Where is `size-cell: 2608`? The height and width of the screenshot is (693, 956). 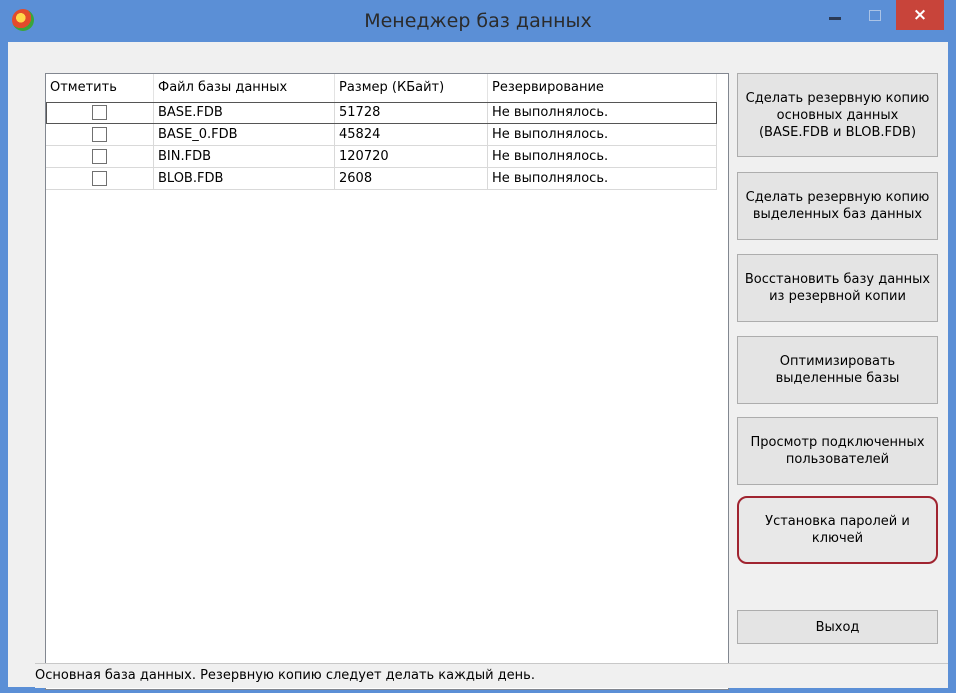
size-cell: 2608 is located at coordinates (411, 179).